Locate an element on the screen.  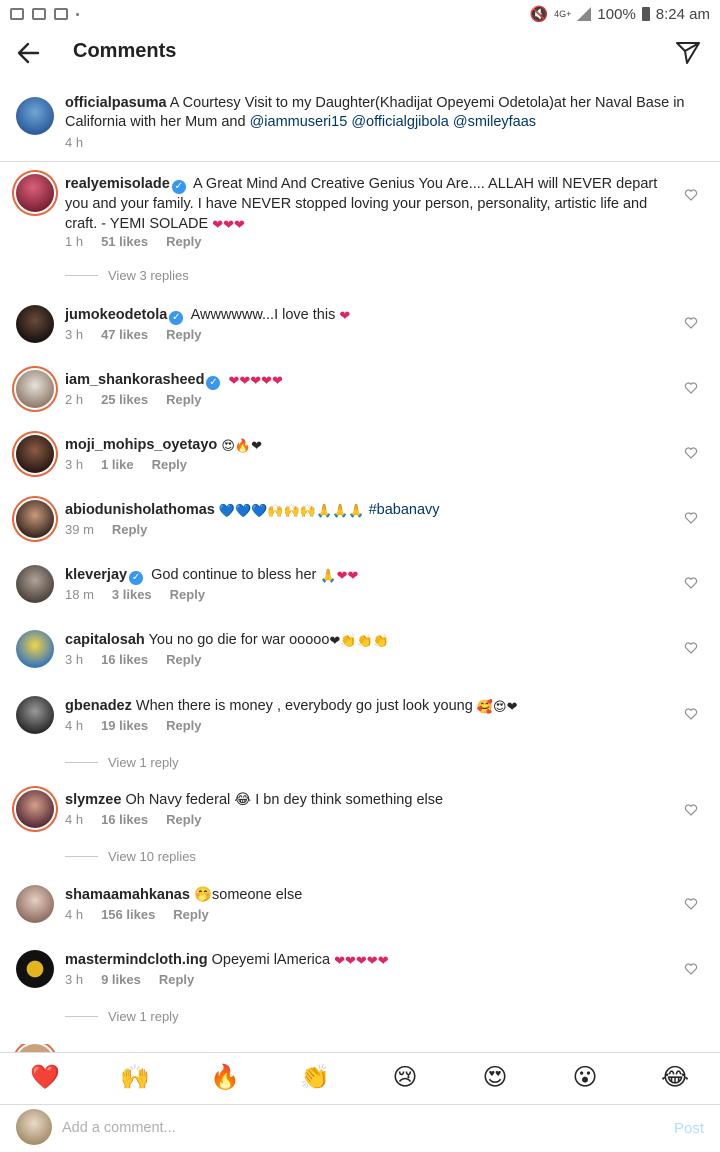
view-replies-link: View 10 replies is located at coordinates (130, 856).